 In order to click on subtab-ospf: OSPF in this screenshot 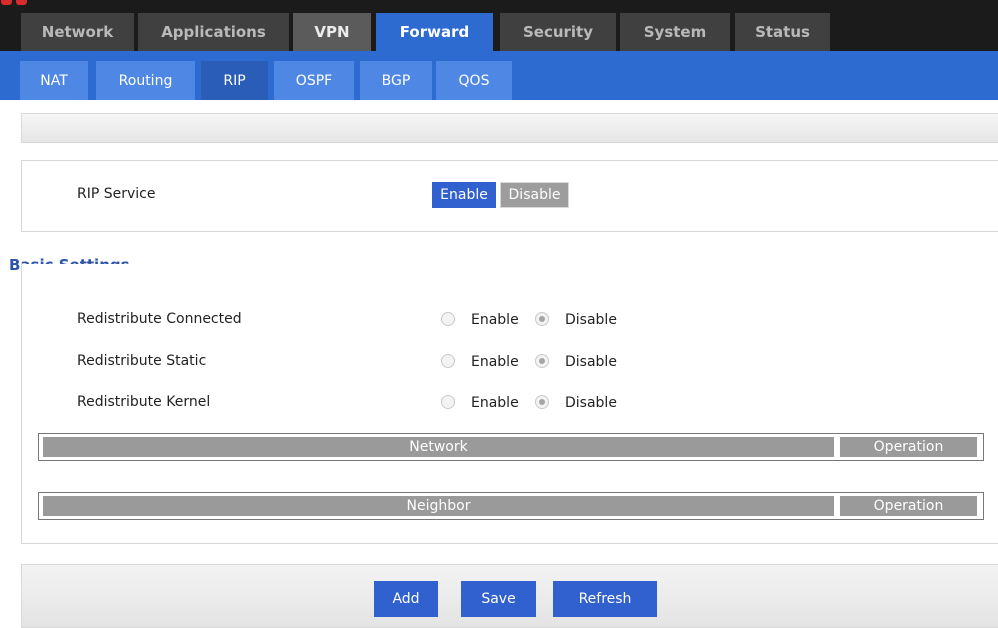, I will do `click(314, 80)`.